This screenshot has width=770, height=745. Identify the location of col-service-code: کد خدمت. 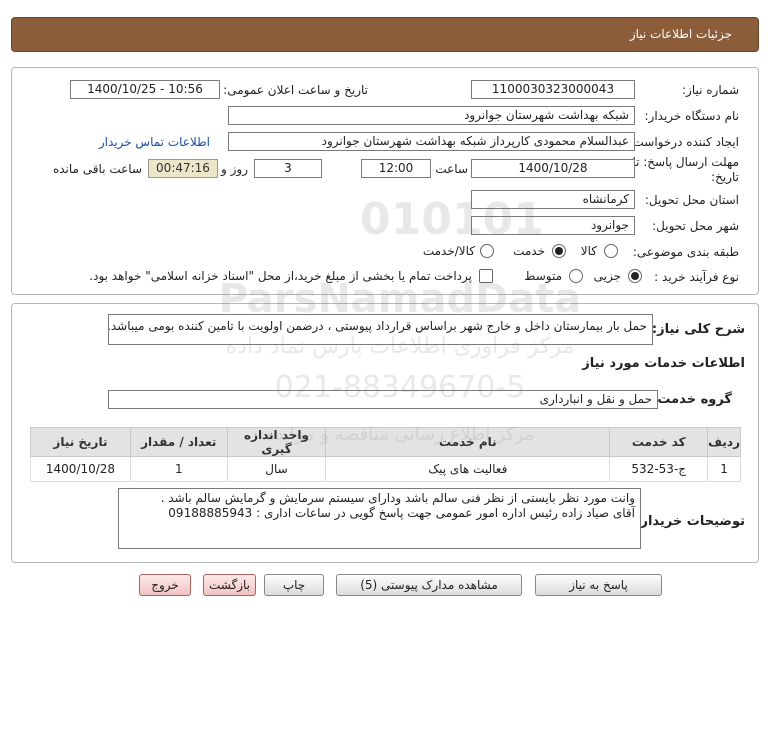
(659, 442).